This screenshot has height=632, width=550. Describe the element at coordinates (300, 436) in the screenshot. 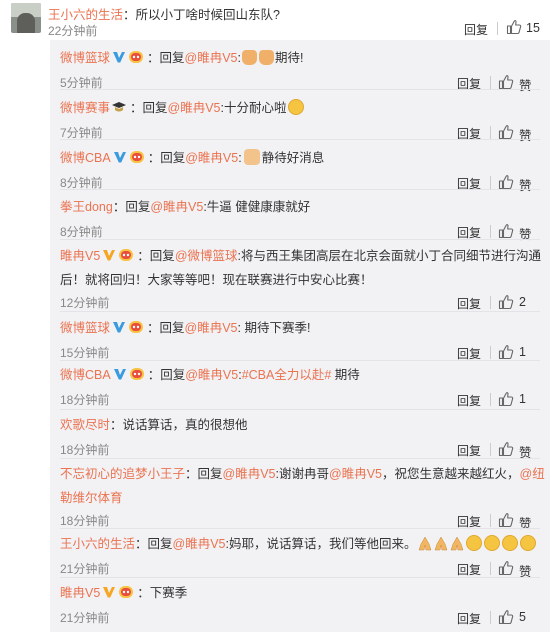

I see `reply-item: 欢歌尽时：说话算话，真的很想他 18分钟前 回复 赞` at that location.